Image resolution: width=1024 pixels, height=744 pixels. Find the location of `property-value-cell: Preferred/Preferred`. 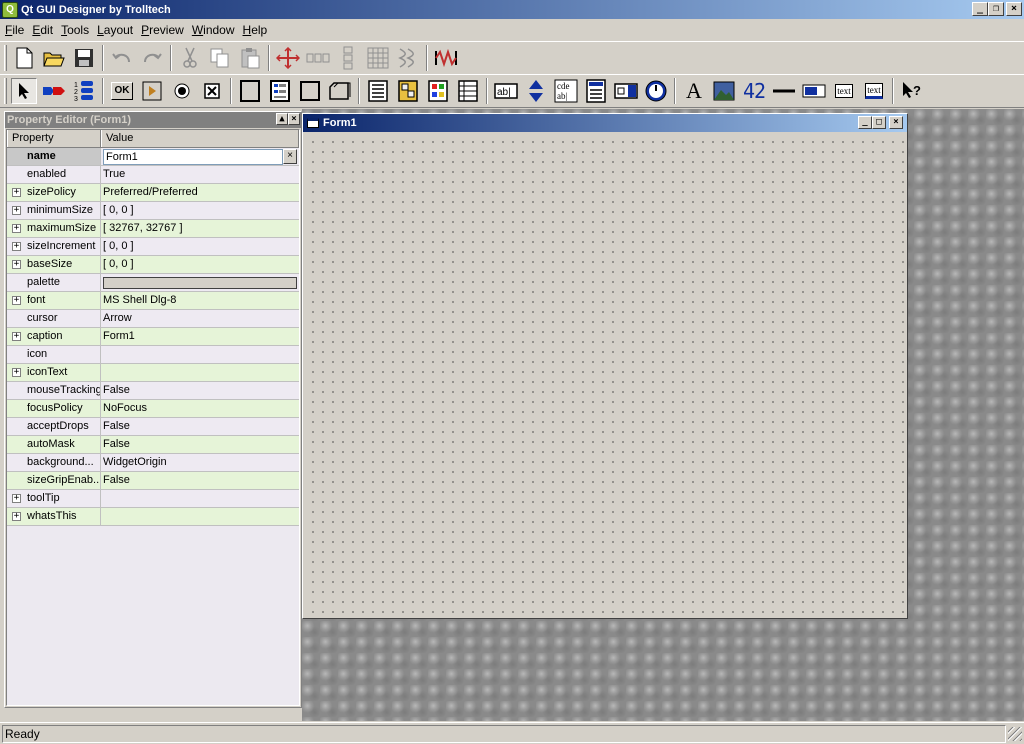

property-value-cell: Preferred/Preferred is located at coordinates (200, 192).